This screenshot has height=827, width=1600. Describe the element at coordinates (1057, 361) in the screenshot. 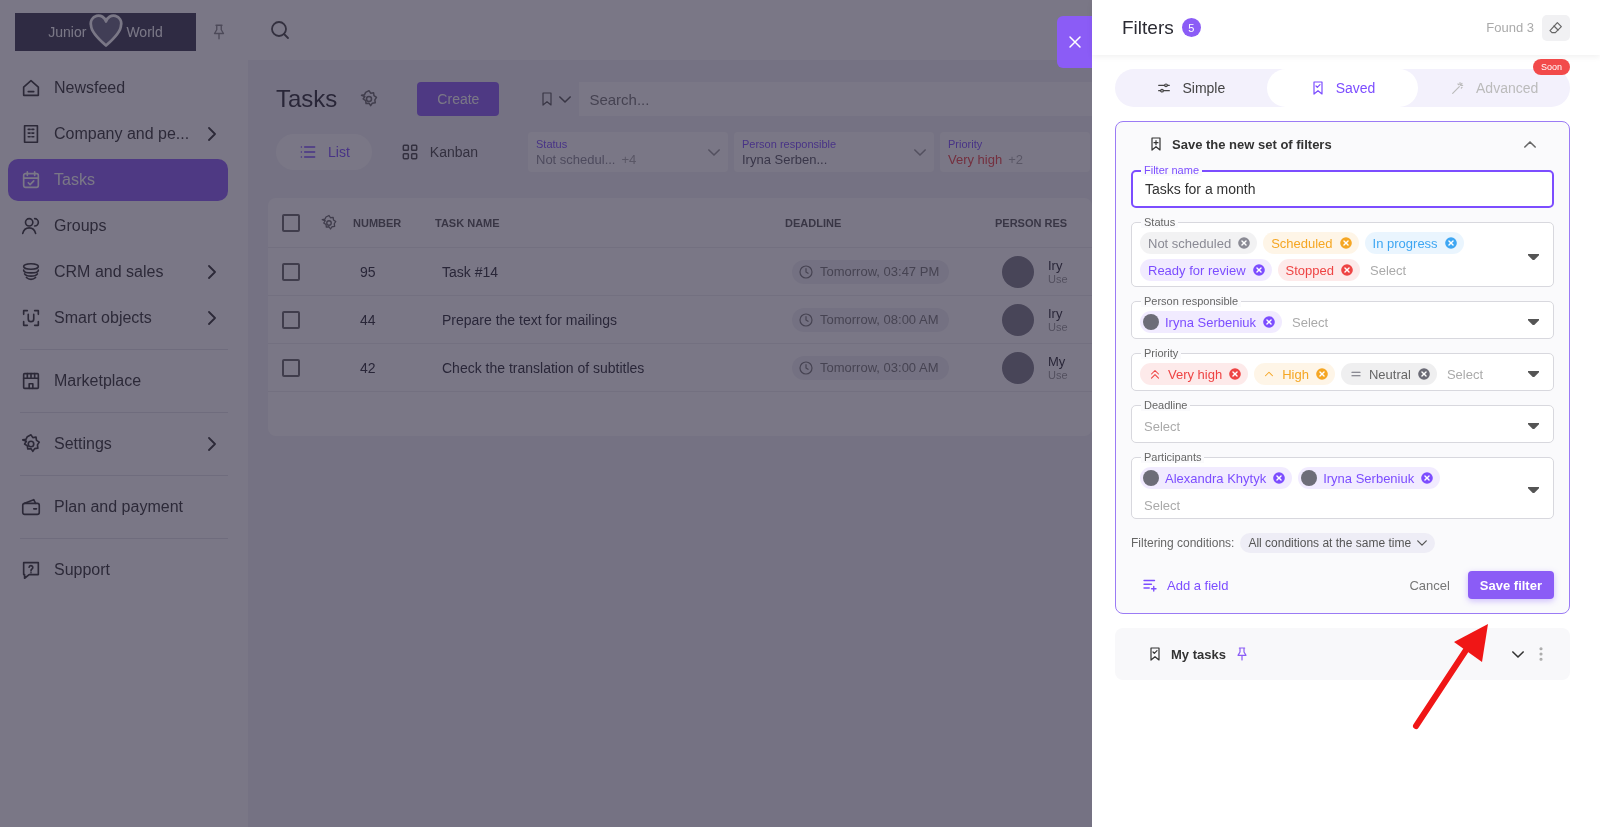

I see `person-name: My` at that location.